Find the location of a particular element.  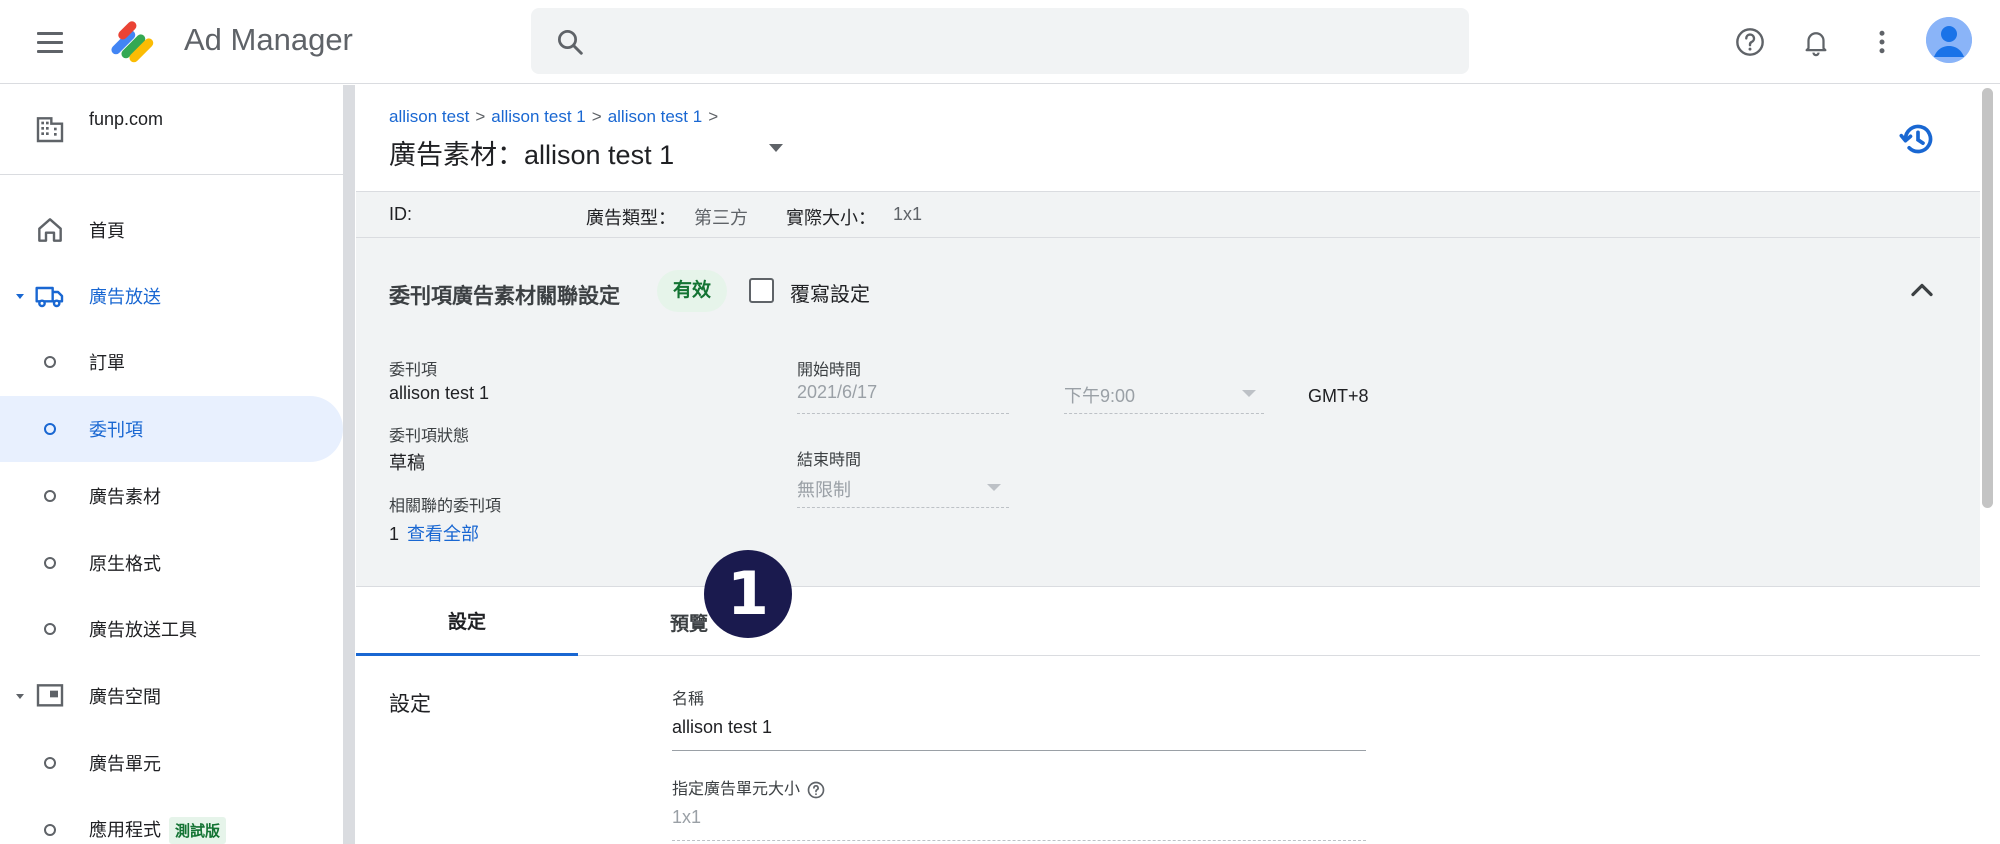

sidebar-item-apps: 應用程式 測試版 is located at coordinates (171, 820).